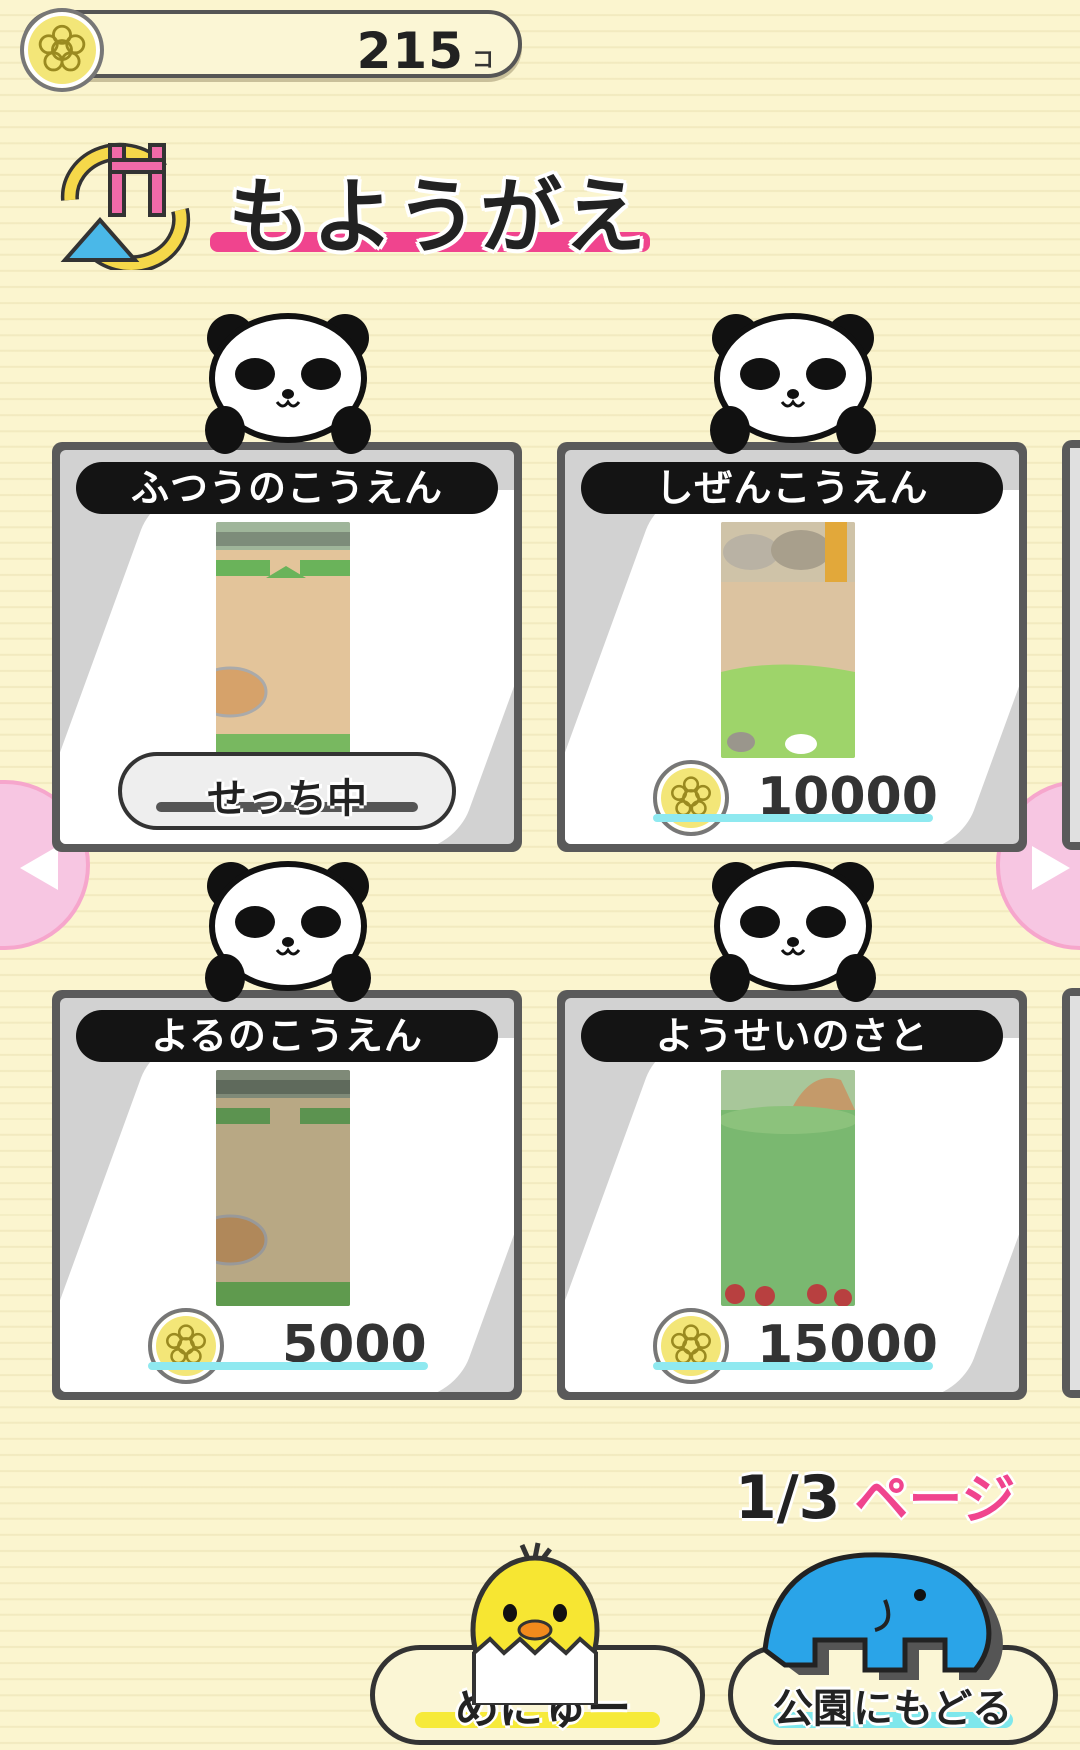  I want to click on redecorate-icon, so click(125, 206).